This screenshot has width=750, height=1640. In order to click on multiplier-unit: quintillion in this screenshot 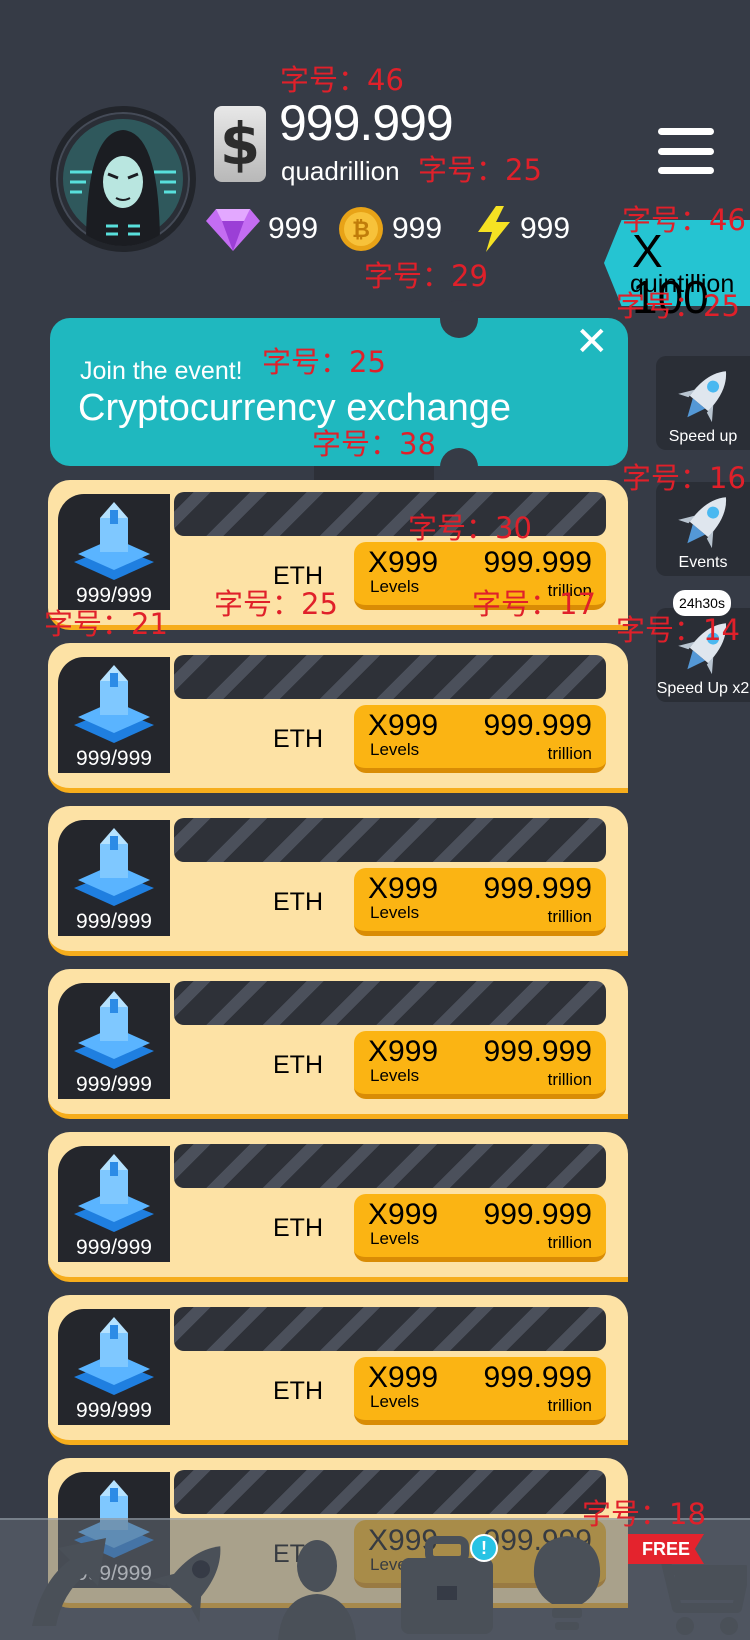, I will do `click(682, 284)`.